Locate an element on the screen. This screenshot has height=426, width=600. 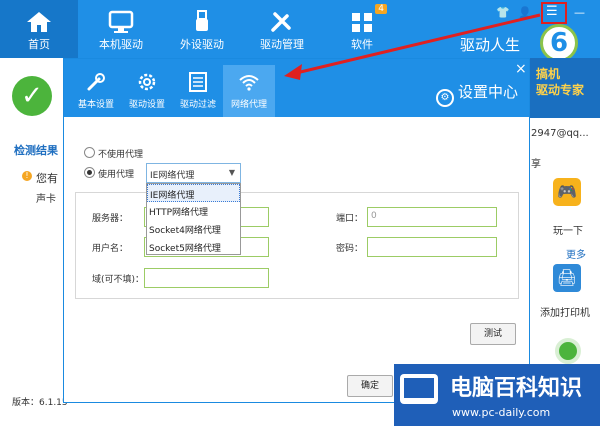
more-link: 更多 is located at coordinates (576, 253).